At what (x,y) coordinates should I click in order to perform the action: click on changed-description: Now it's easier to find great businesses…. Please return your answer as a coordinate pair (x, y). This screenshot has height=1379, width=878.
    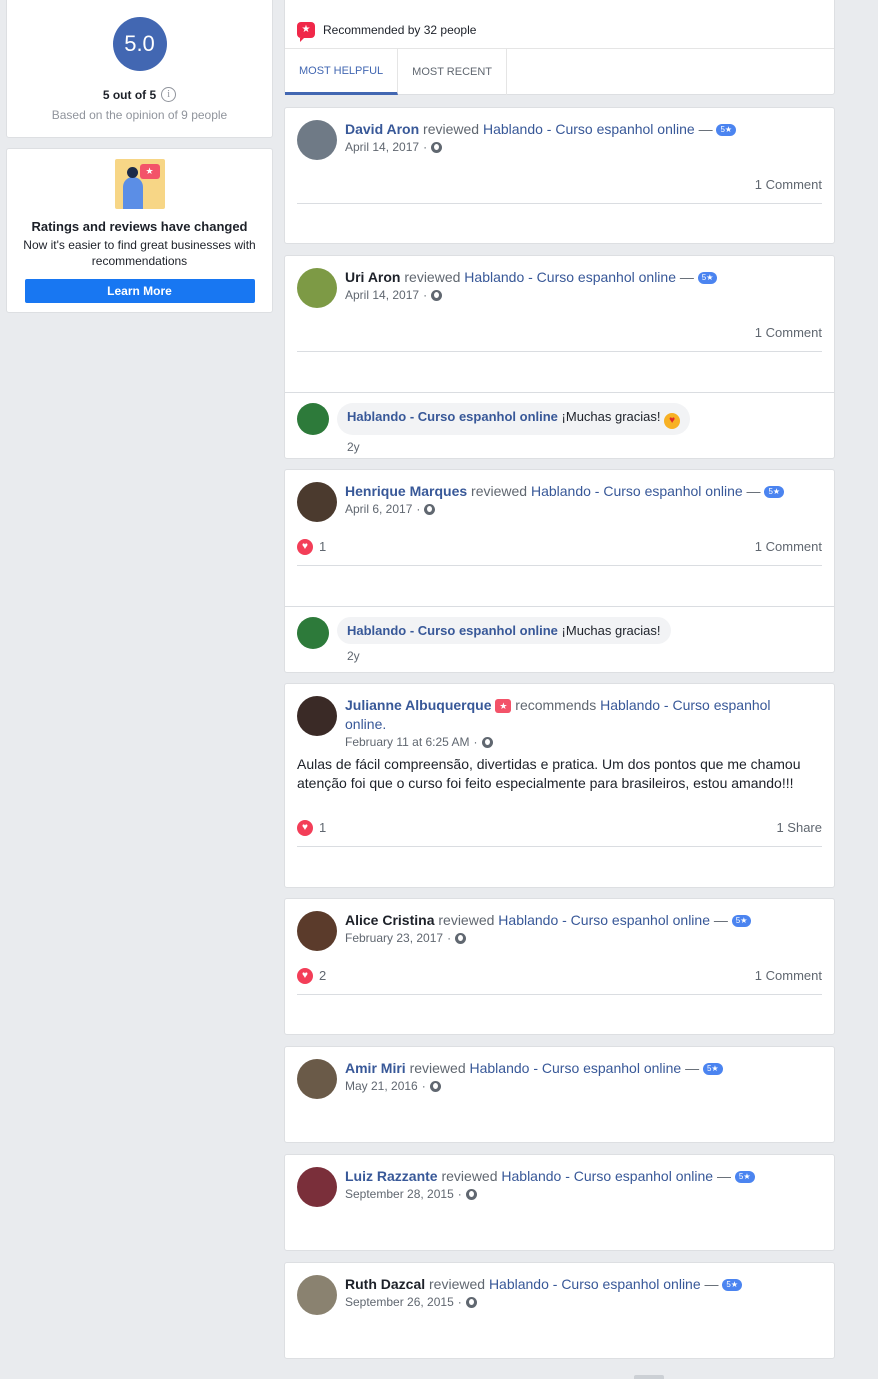
    Looking at the image, I should click on (139, 253).